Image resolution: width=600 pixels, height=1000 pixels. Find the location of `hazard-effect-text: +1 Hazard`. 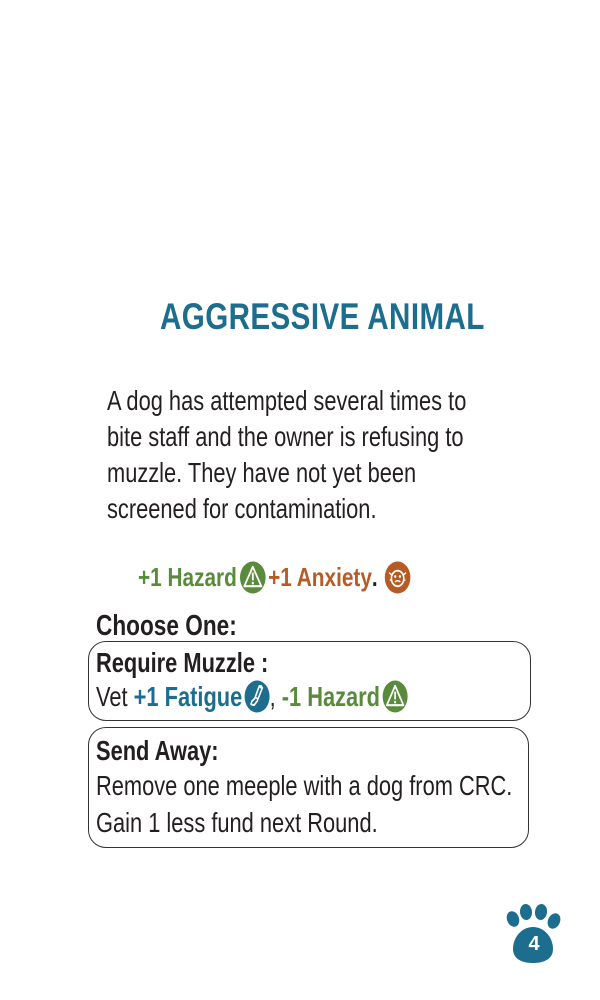

hazard-effect-text: +1 Hazard is located at coordinates (187, 577).